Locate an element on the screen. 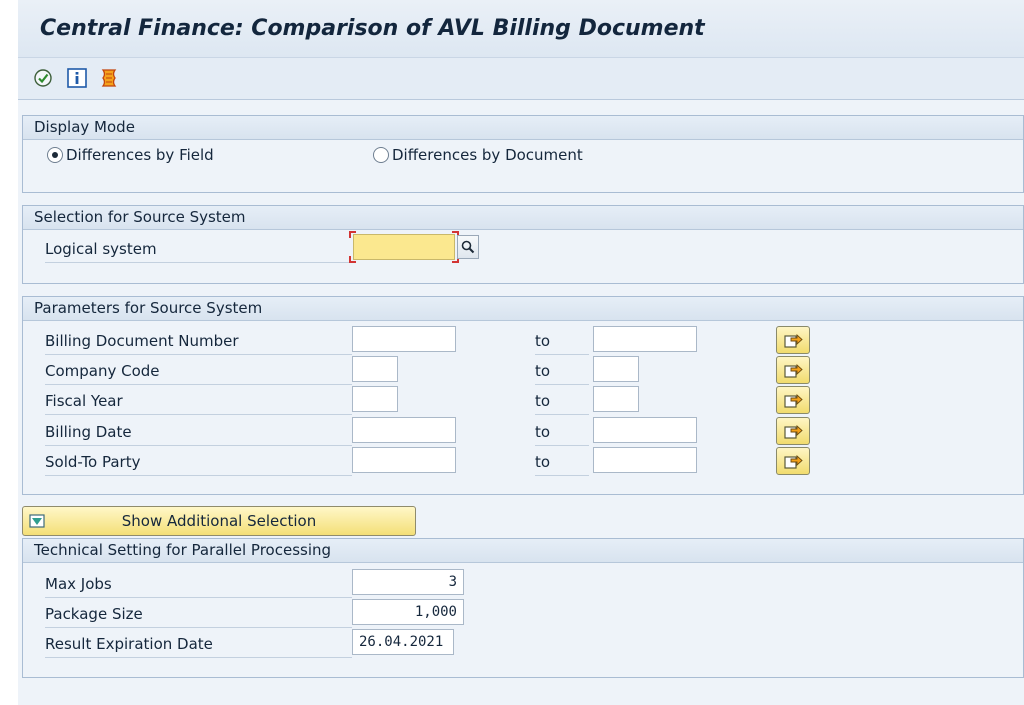  source-system-title: Selection for Source System is located at coordinates (523, 218).